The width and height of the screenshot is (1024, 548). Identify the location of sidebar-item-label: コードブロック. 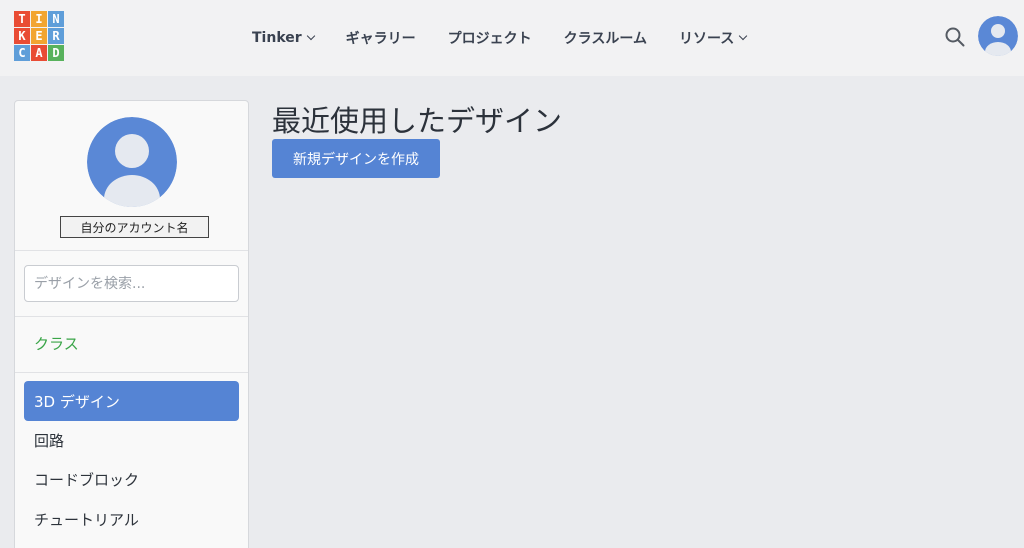
(87, 479).